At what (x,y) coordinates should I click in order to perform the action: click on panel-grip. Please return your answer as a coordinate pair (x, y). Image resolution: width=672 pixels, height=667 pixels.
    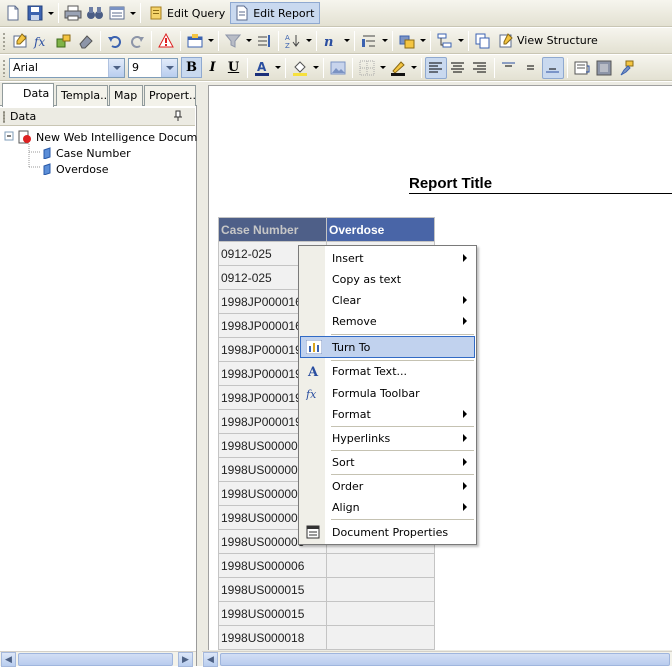
    Looking at the image, I should click on (4, 117).